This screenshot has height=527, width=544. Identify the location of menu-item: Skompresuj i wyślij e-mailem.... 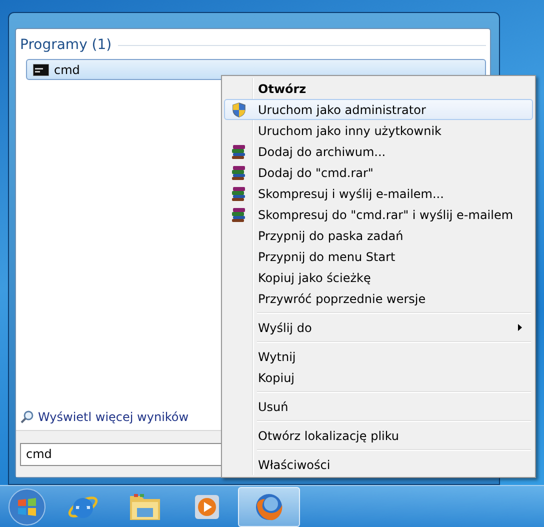
(378, 193).